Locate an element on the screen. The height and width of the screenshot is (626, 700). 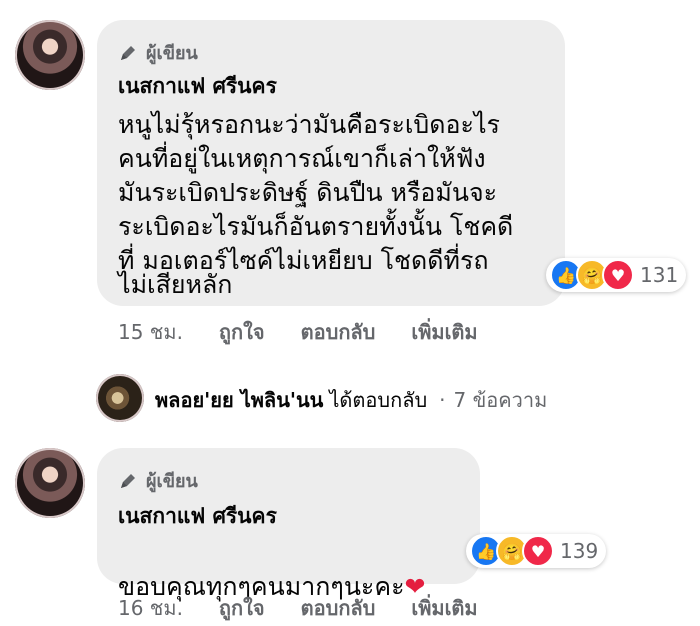
comment-line: หนูไม่รุ้หรอกนะว่ามันคือระเบิดอะไร is located at coordinates (309, 124).